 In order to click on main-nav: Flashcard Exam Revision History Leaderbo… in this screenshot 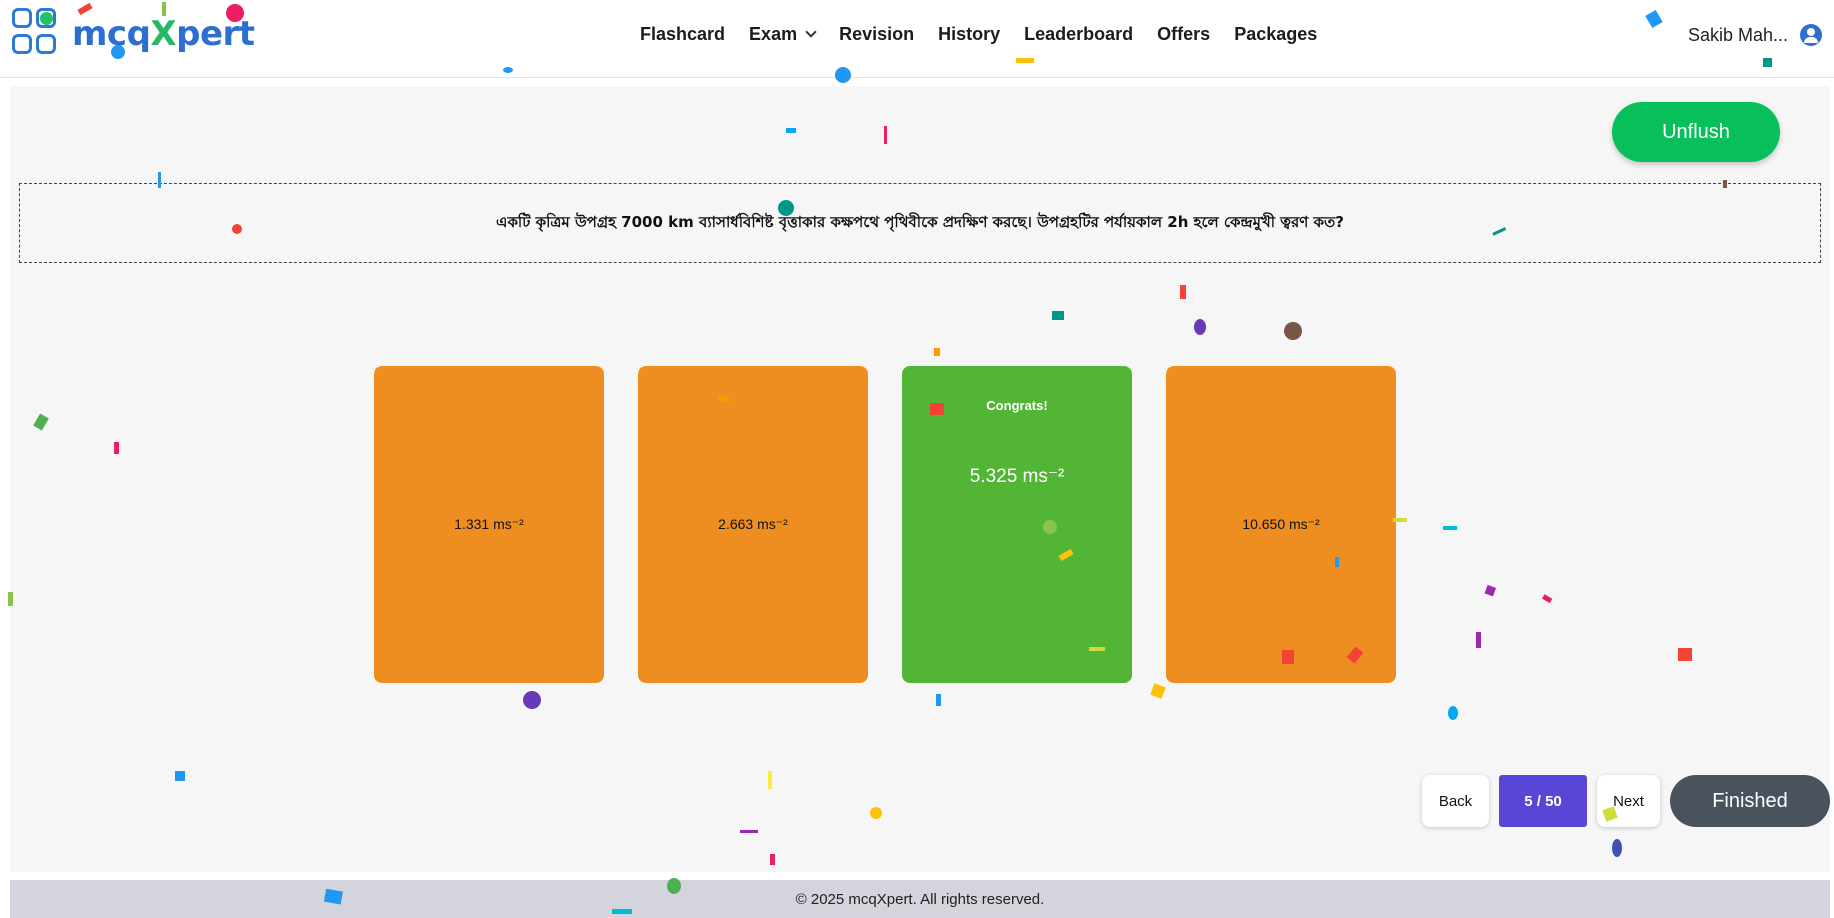, I will do `click(990, 34)`.